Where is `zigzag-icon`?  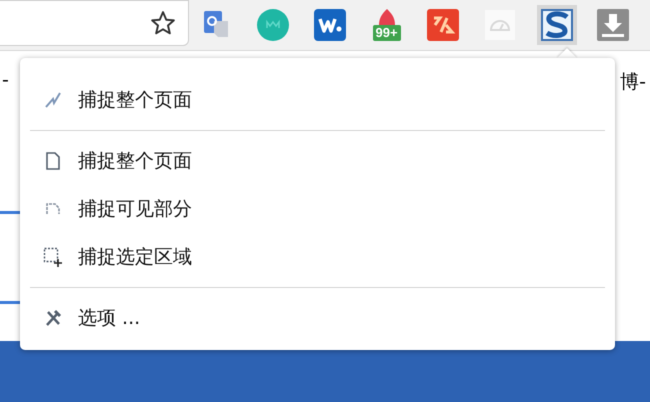
zigzag-icon is located at coordinates (53, 100).